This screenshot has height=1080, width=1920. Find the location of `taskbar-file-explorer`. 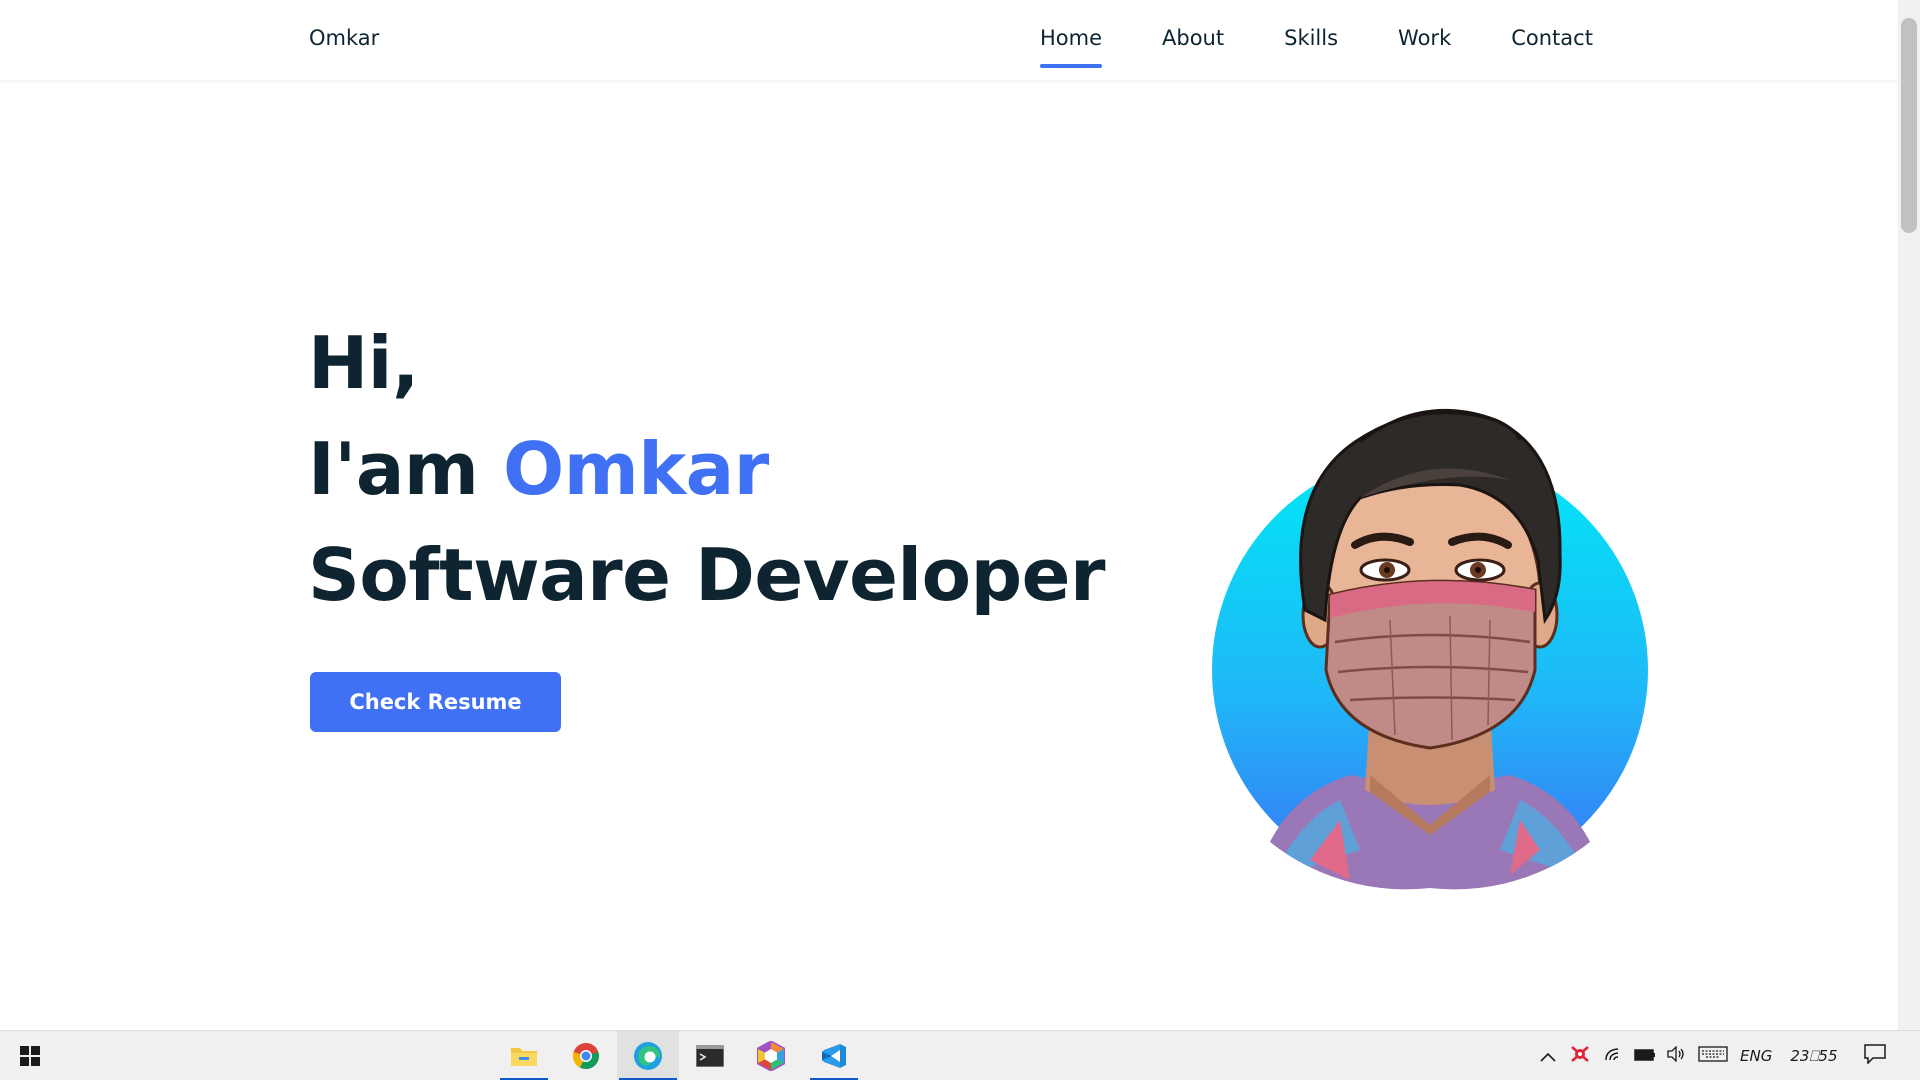

taskbar-file-explorer is located at coordinates (524, 1055).